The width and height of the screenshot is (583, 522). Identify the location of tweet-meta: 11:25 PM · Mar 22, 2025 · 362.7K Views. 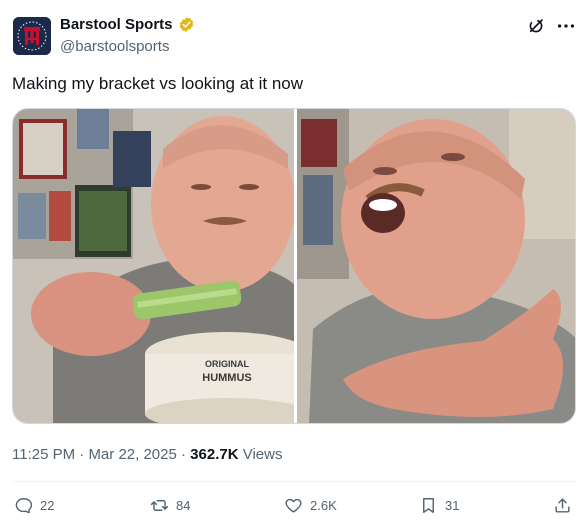
(147, 454).